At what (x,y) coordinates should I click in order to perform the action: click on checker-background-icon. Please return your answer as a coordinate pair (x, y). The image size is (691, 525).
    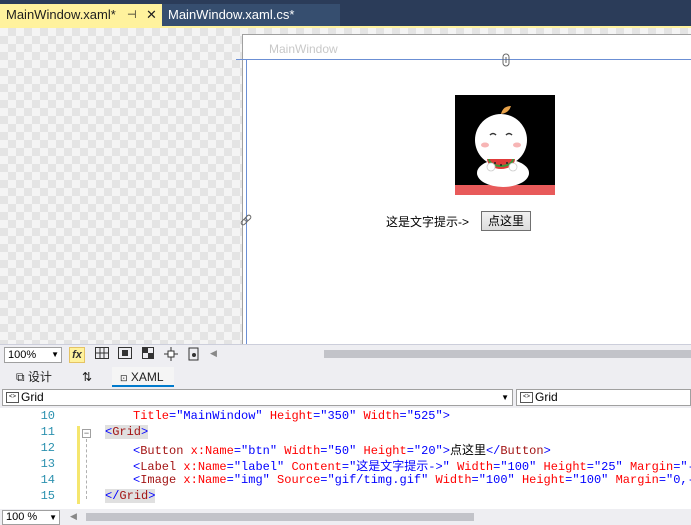
    Looking at the image, I should click on (148, 355).